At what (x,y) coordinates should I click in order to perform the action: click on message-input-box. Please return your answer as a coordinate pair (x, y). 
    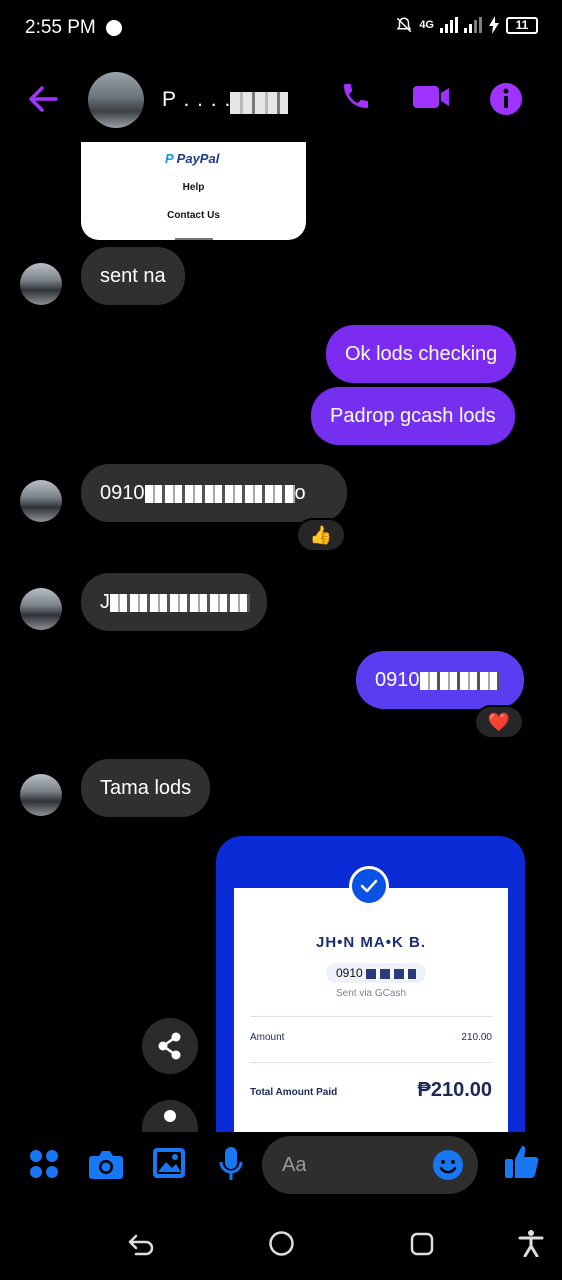
    Looking at the image, I should click on (370, 1165).